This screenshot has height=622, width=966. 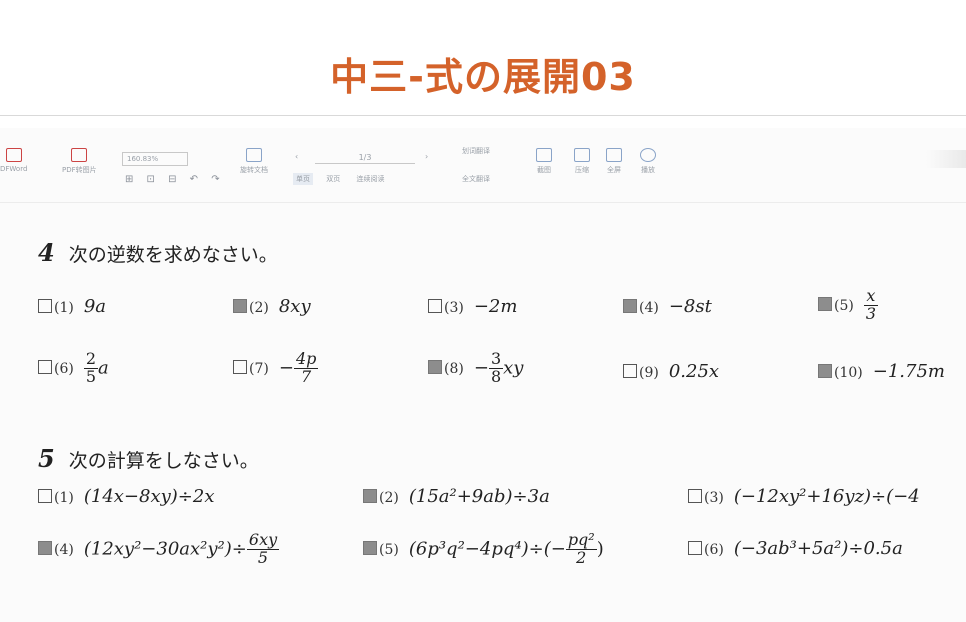 What do you see at coordinates (333, 179) in the screenshot?
I see `double-page-button: 双页` at bounding box center [333, 179].